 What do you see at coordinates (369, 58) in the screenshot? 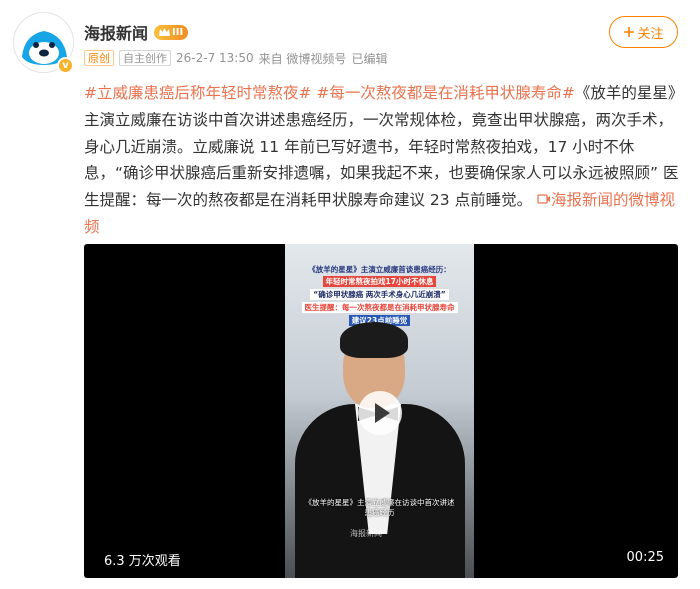
I see `edited-label: 已编辑` at bounding box center [369, 58].